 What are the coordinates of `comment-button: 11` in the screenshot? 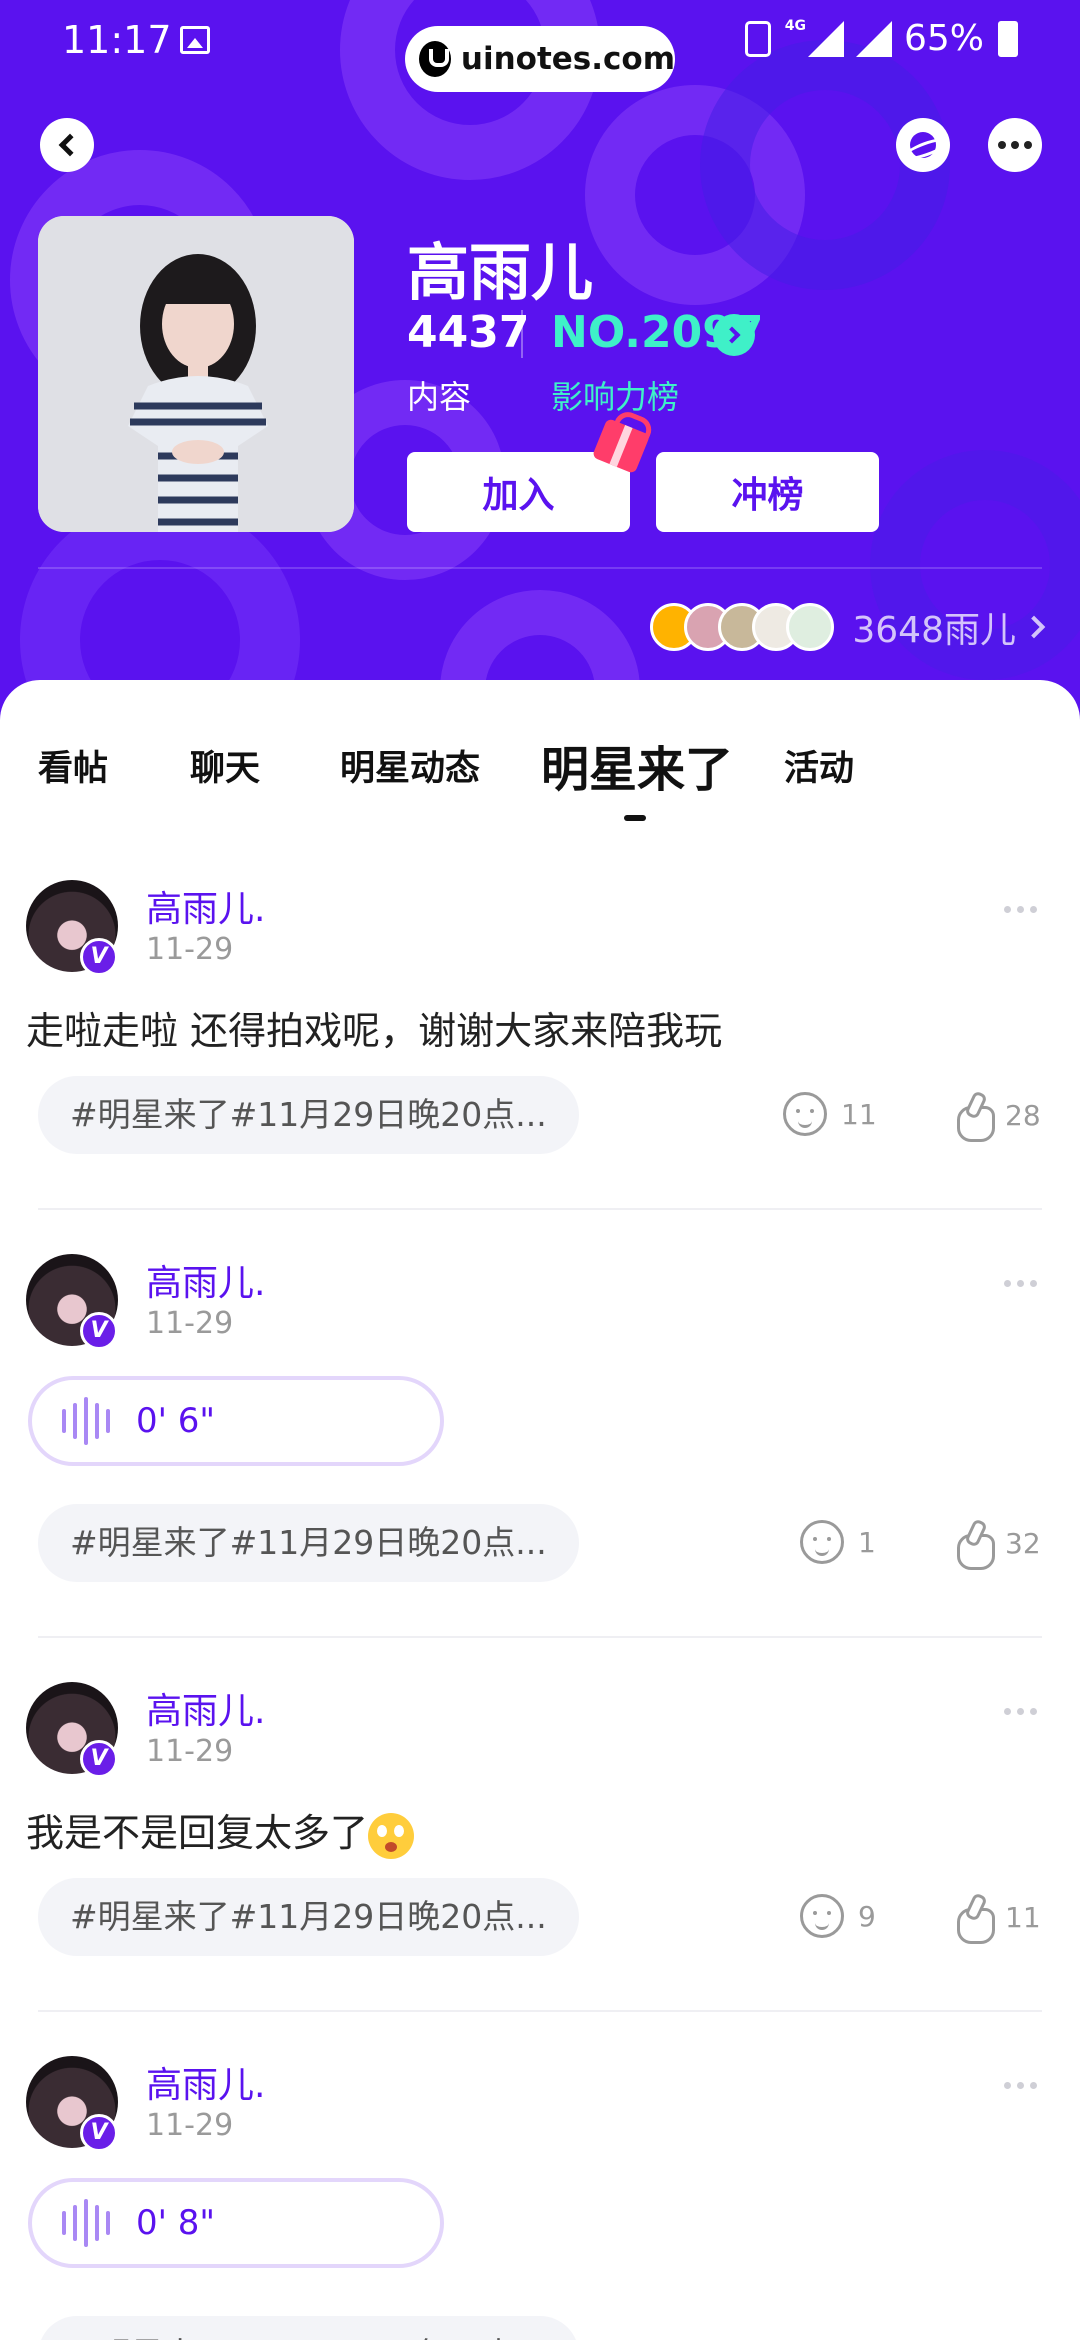 It's located at (830, 1114).